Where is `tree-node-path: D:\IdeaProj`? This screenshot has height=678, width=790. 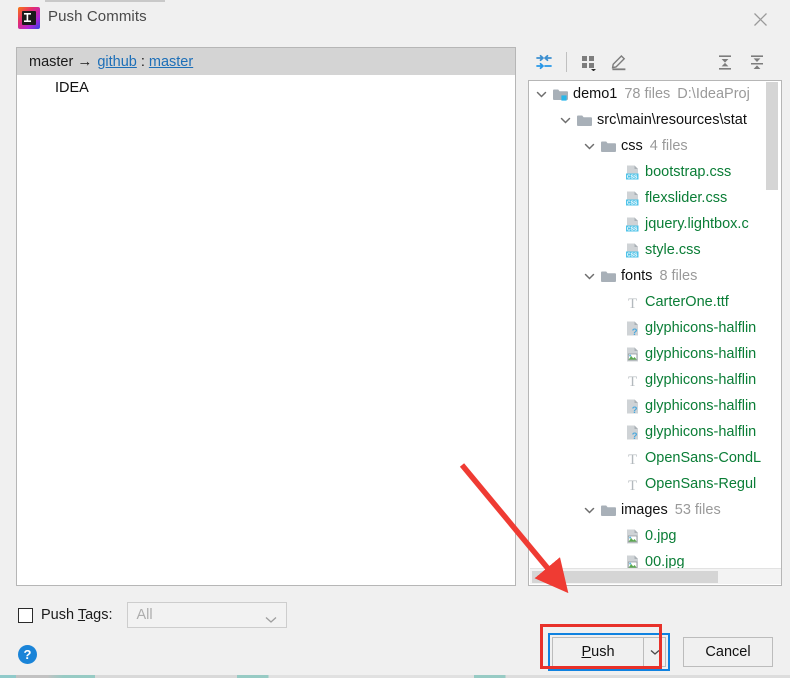
tree-node-path: D:\IdeaProj is located at coordinates (713, 94).